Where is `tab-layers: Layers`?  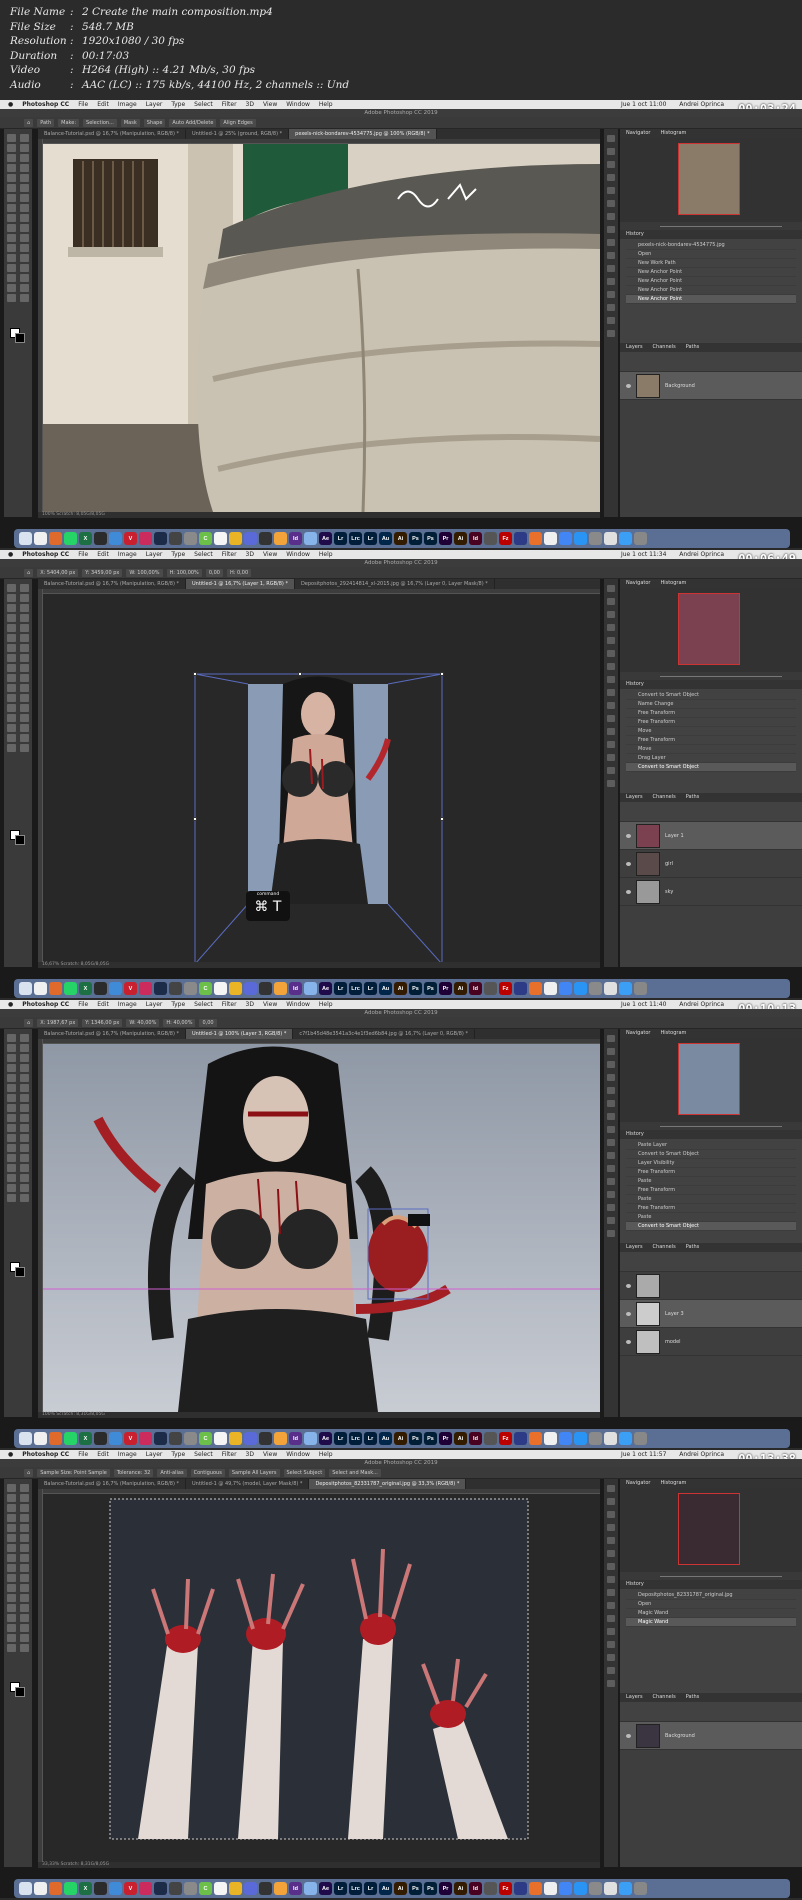
tab-layers: Layers is located at coordinates (634, 1697).